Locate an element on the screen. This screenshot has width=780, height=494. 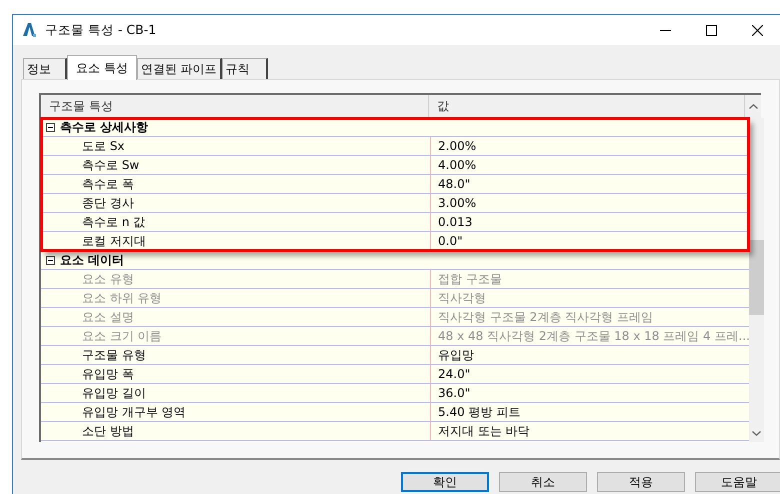
dialog-button: 적용 is located at coordinates (641, 482).